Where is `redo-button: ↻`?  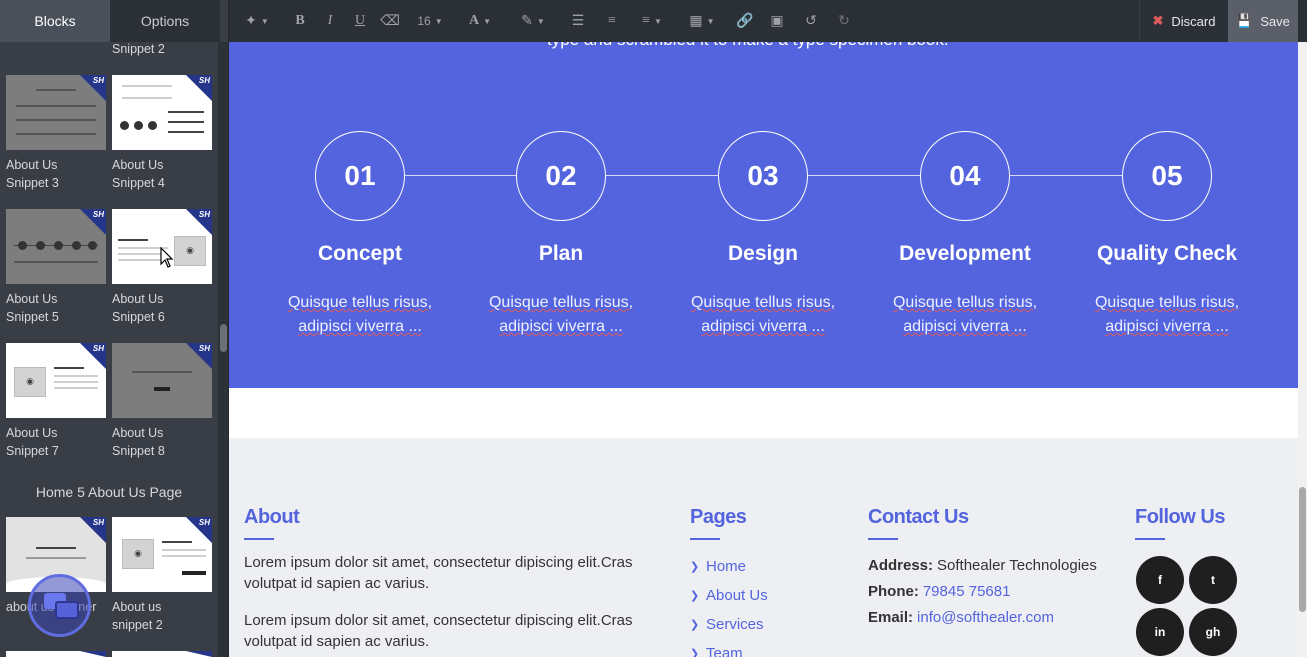
redo-button: ↻ is located at coordinates (844, 21).